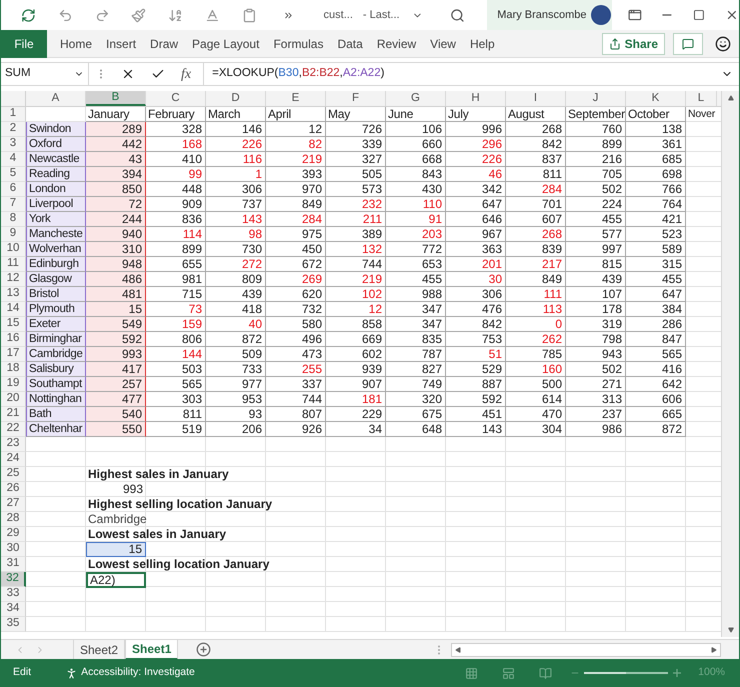  I want to click on autosave-icon, so click(28, 15).